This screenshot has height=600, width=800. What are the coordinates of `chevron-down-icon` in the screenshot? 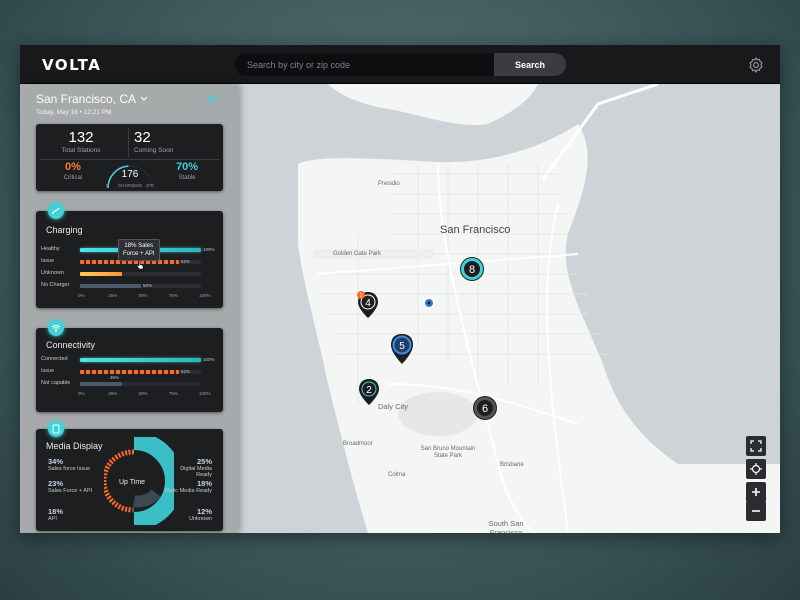 It's located at (144, 98).